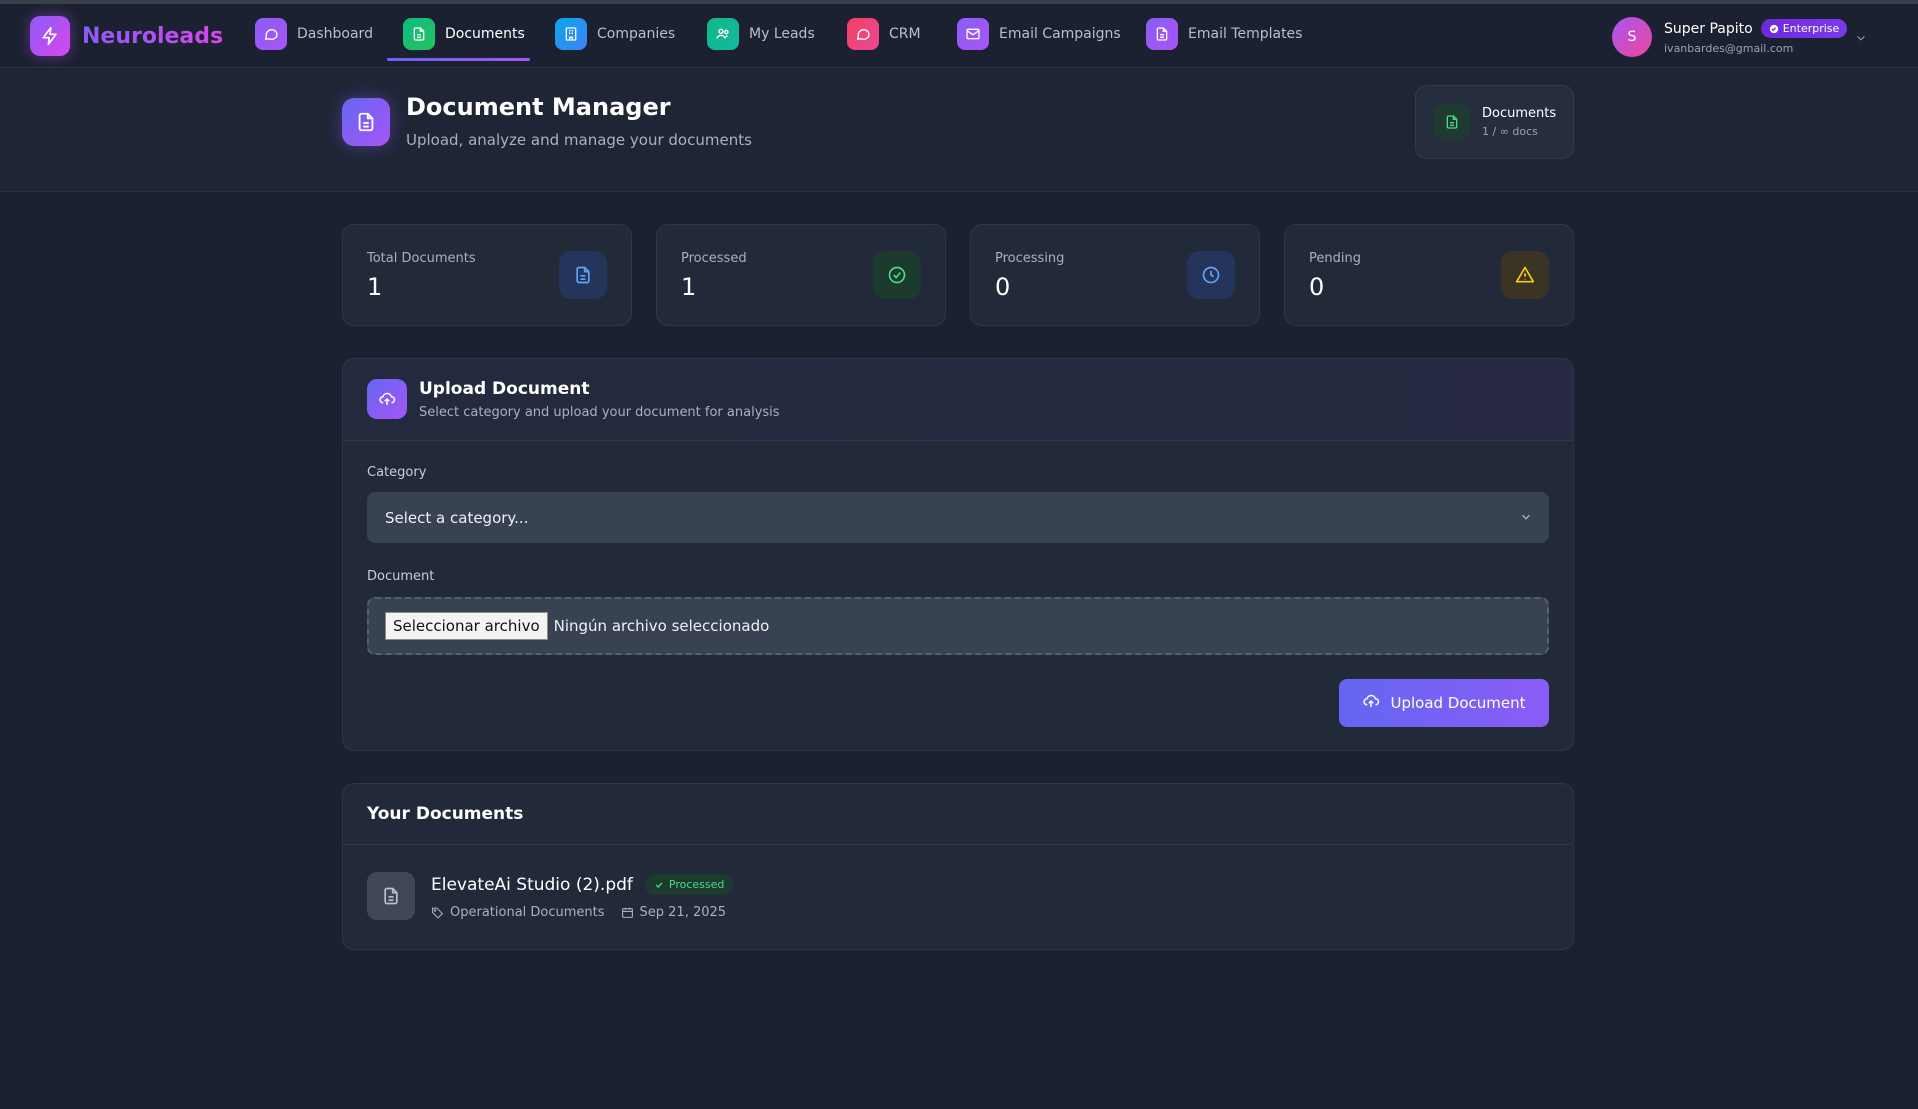 This screenshot has width=1918, height=1109. I want to click on lightning-icon, so click(50, 36).